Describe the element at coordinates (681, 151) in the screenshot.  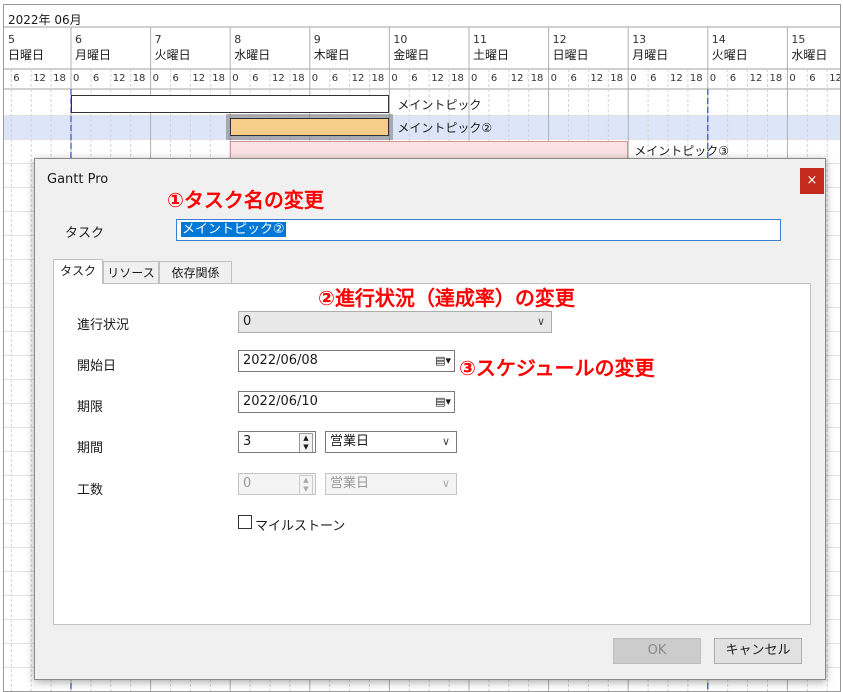
I see `task-bar-label: メイントピック③` at that location.